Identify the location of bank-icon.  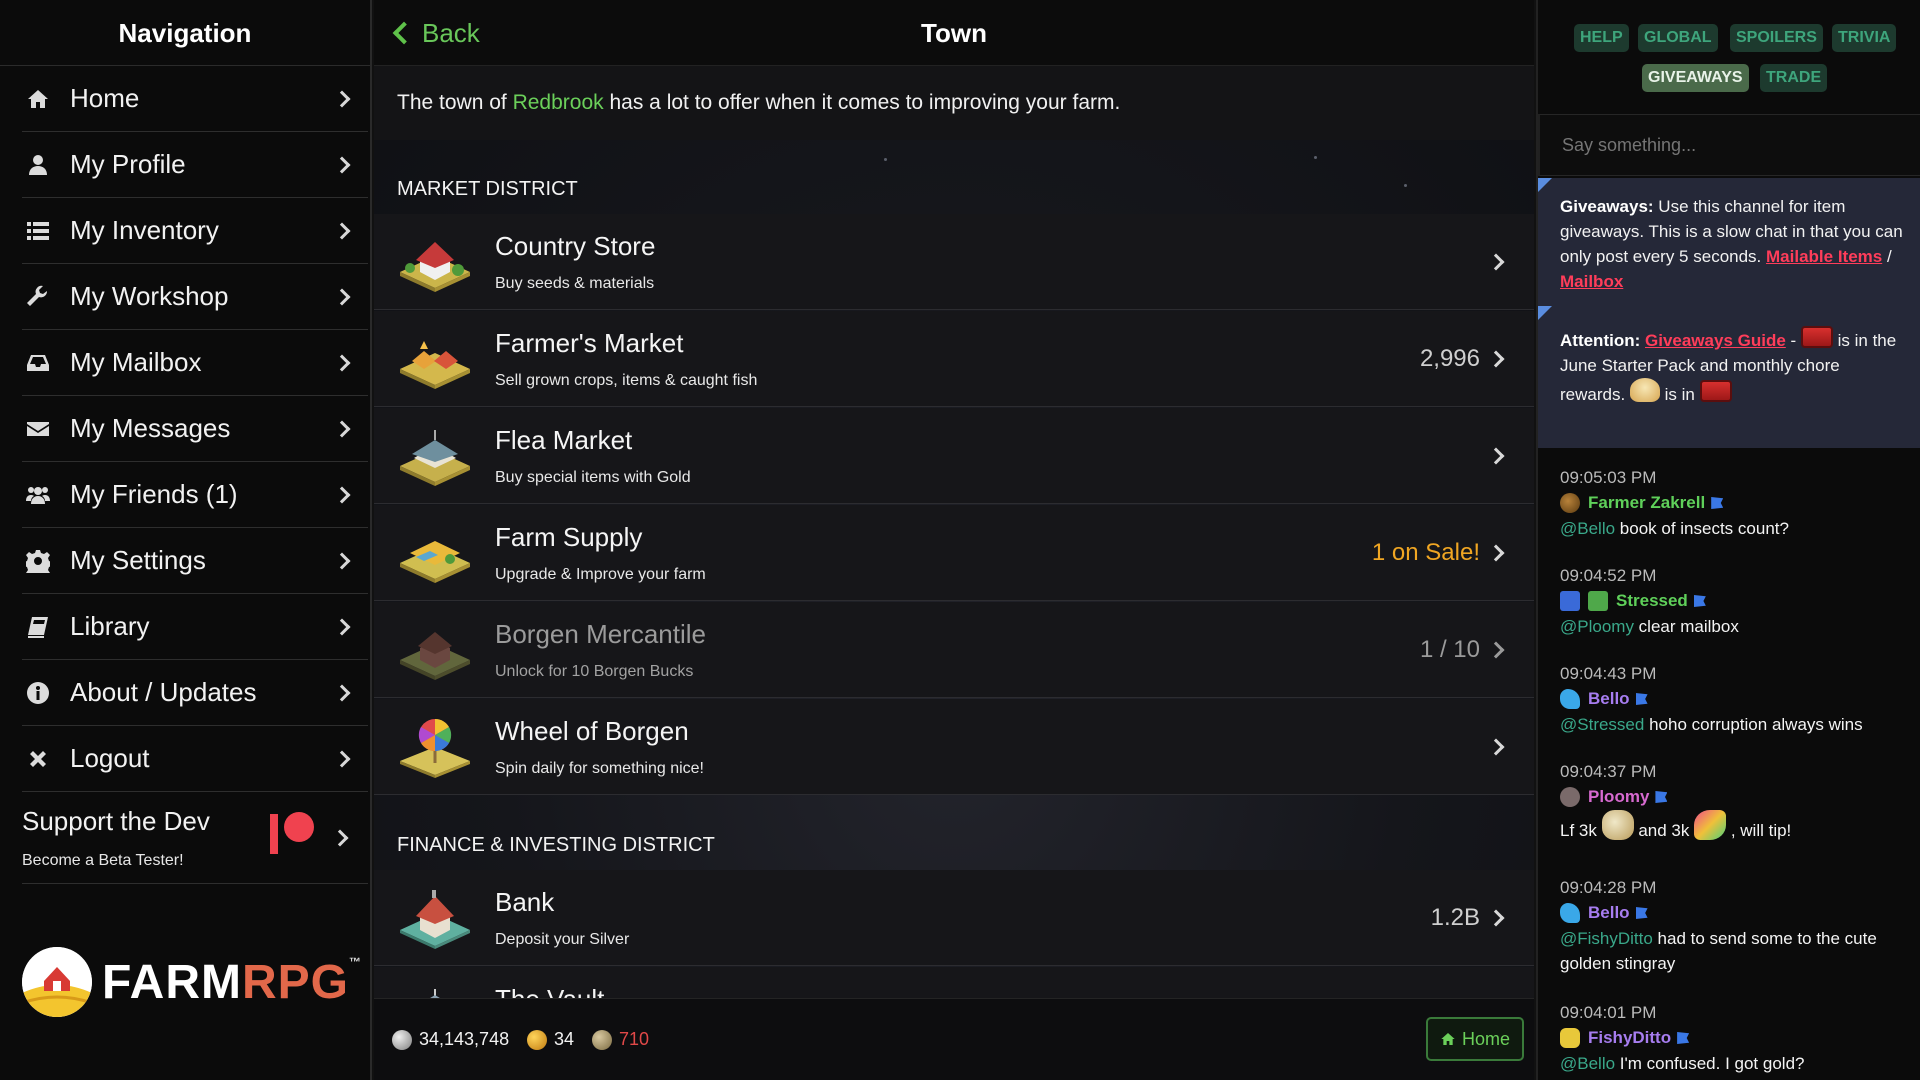
(435, 918).